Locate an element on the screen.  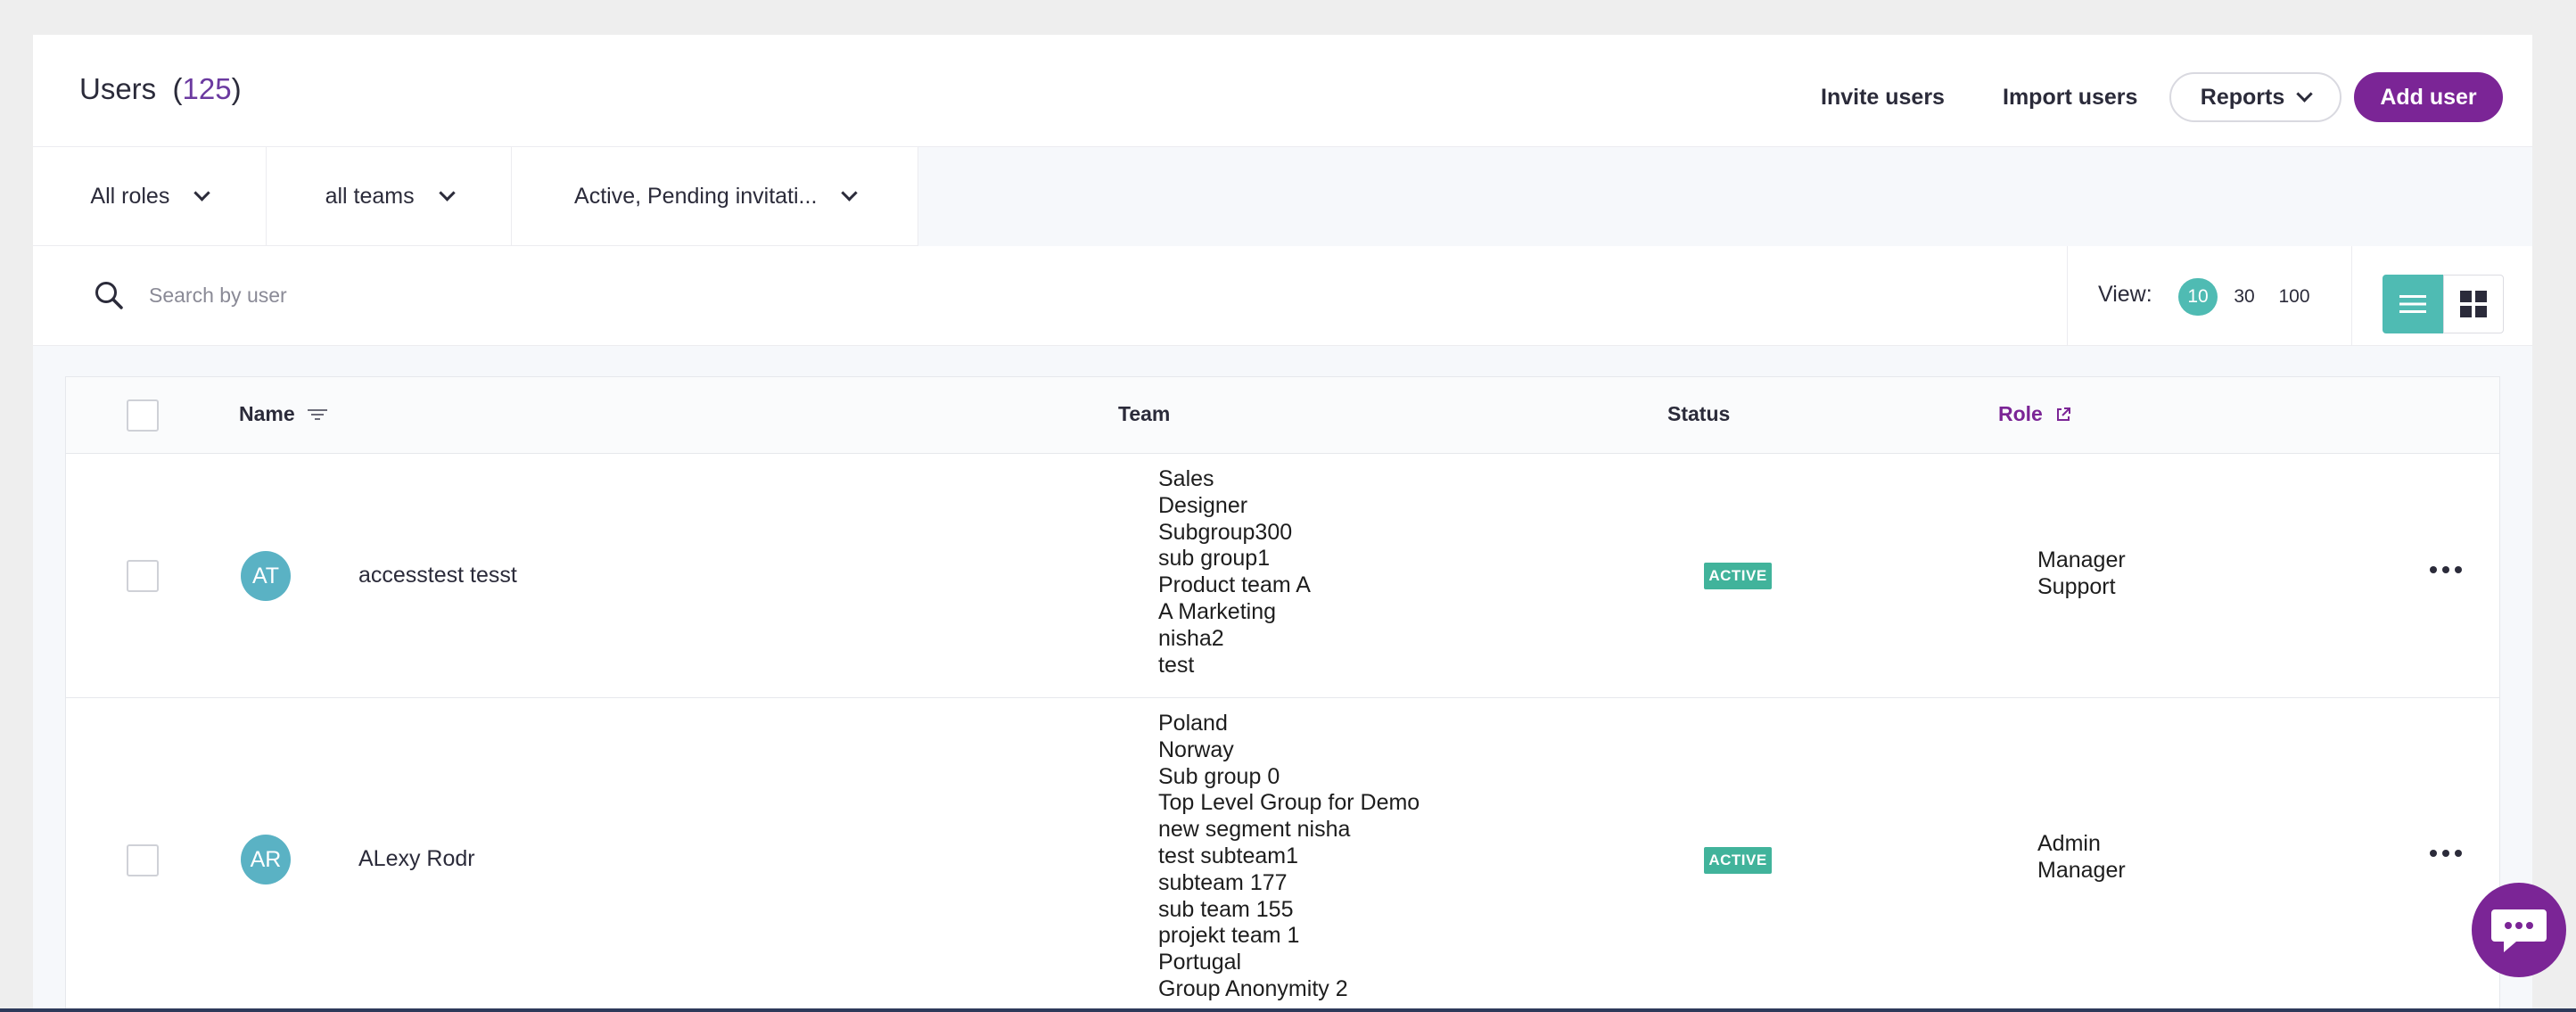
team-item: Norway is located at coordinates (1196, 749).